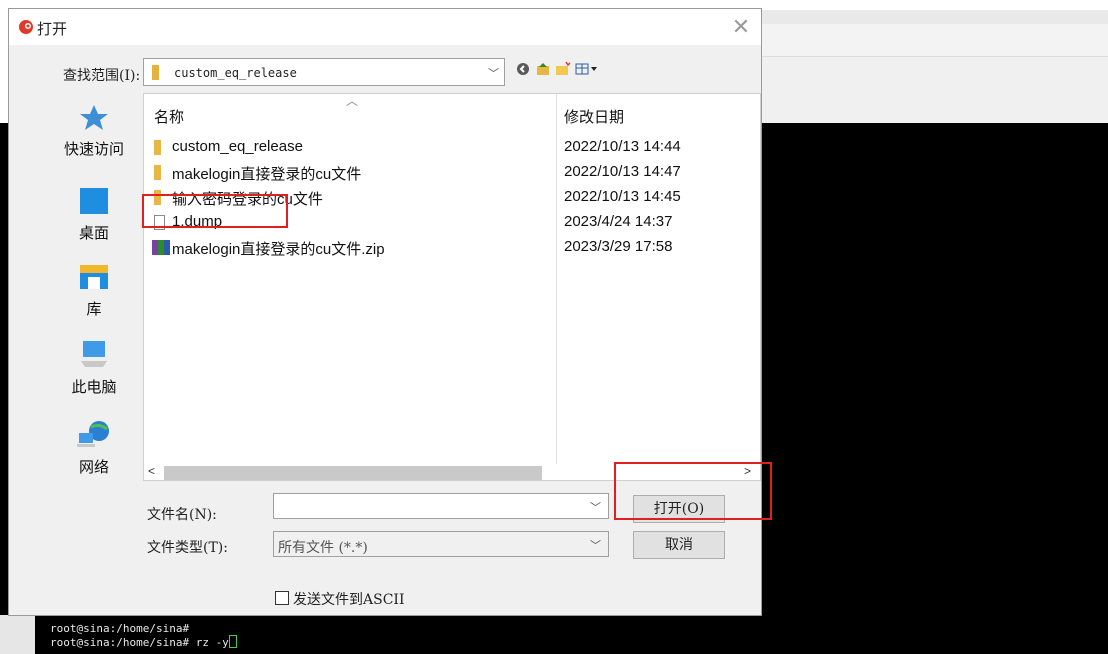  What do you see at coordinates (618, 246) in the screenshot?
I see `file-date: 2023/3/29 17:58` at bounding box center [618, 246].